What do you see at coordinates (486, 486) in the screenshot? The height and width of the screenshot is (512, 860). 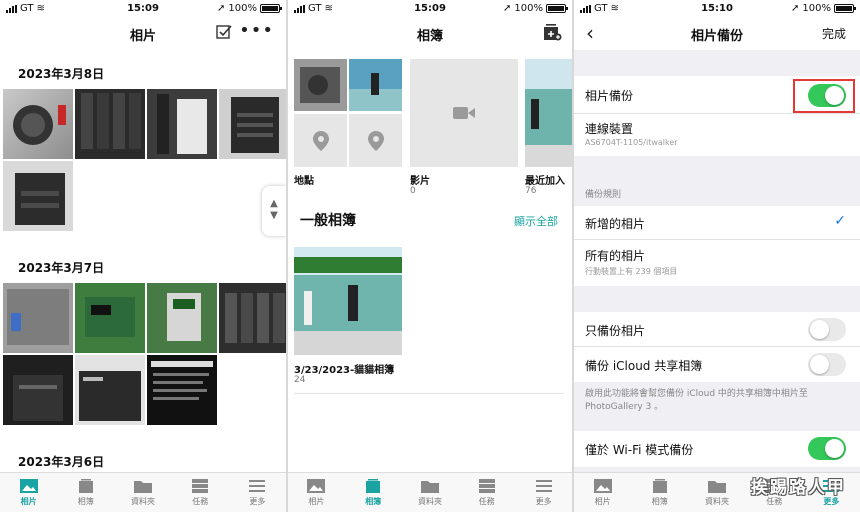 I see `task-icon` at bounding box center [486, 486].